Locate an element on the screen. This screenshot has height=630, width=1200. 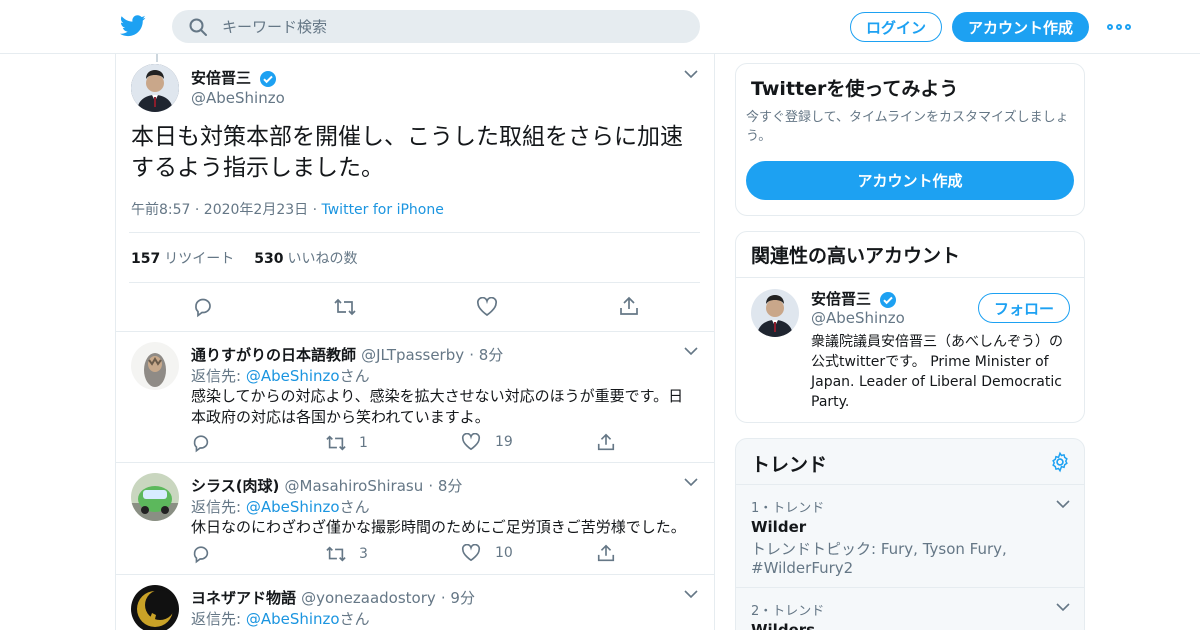
search-box is located at coordinates (436, 26).